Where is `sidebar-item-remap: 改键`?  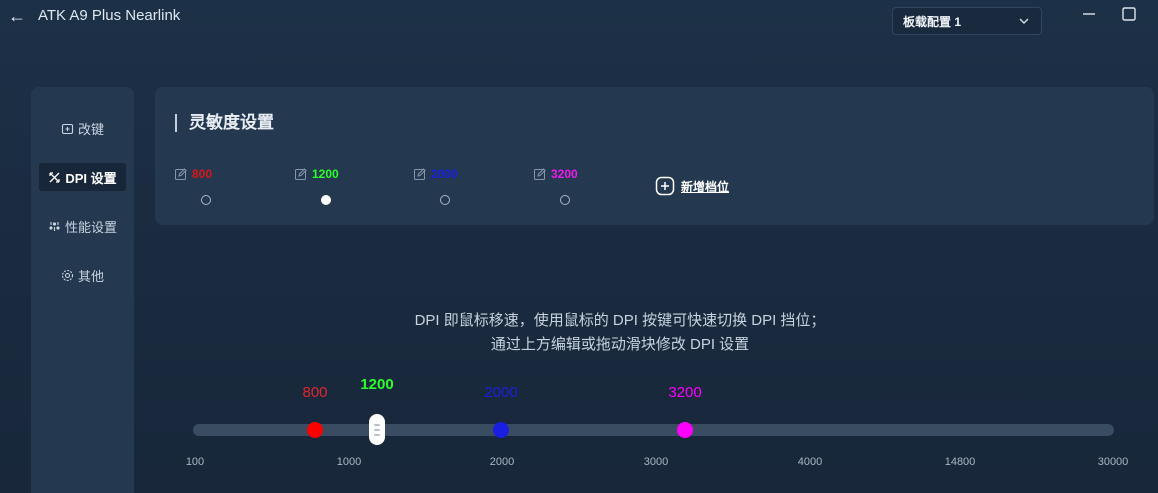
sidebar-item-remap: 改键 is located at coordinates (82, 128).